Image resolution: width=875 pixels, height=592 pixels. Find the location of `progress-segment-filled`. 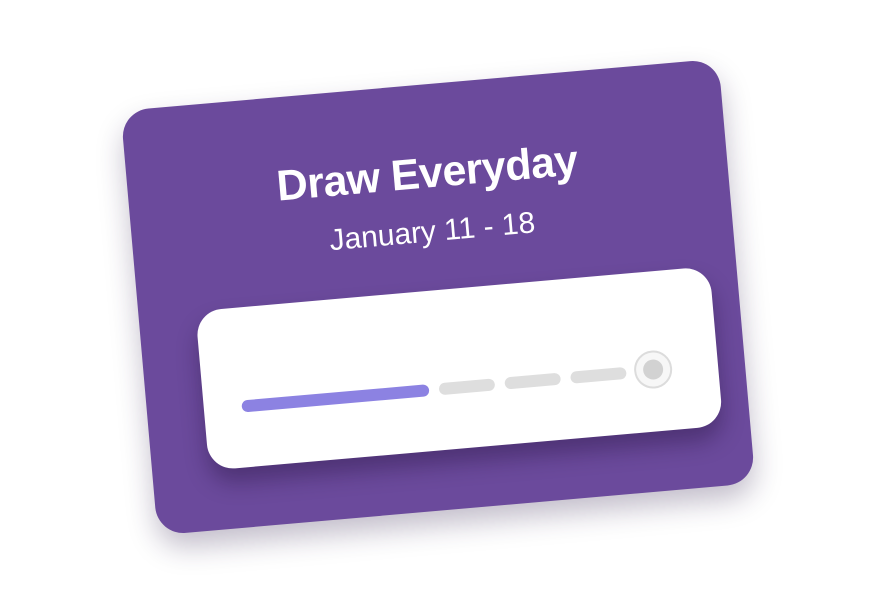

progress-segment-filled is located at coordinates (335, 398).